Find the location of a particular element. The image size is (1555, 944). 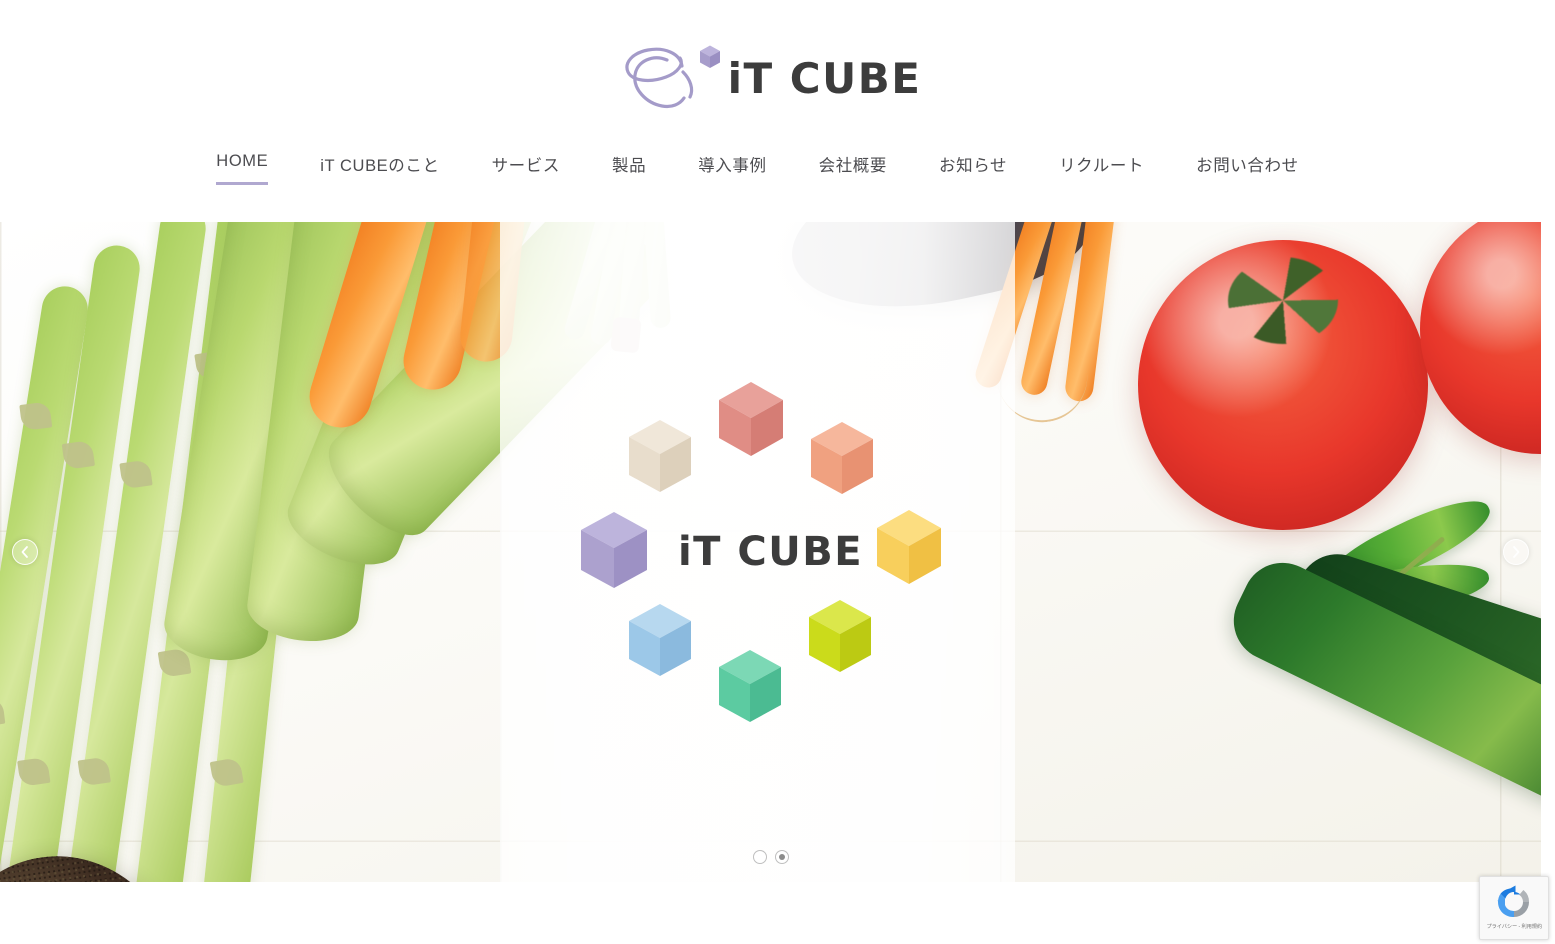

slider-next-button is located at coordinates (1516, 552).